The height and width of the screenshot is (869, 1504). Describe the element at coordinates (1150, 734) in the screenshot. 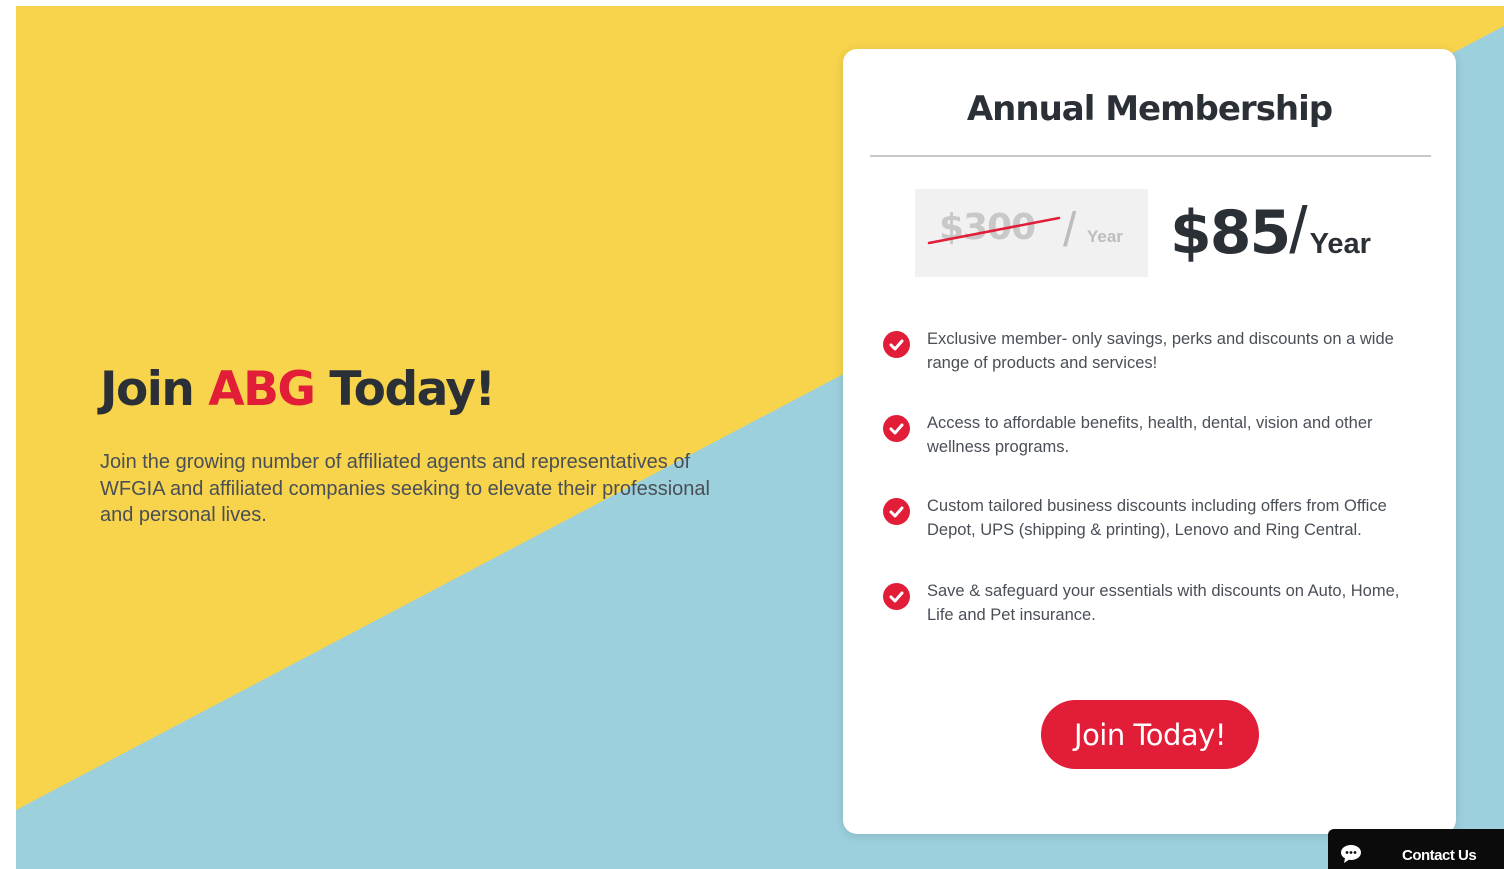

I see `join-today-button: Join Today!` at that location.